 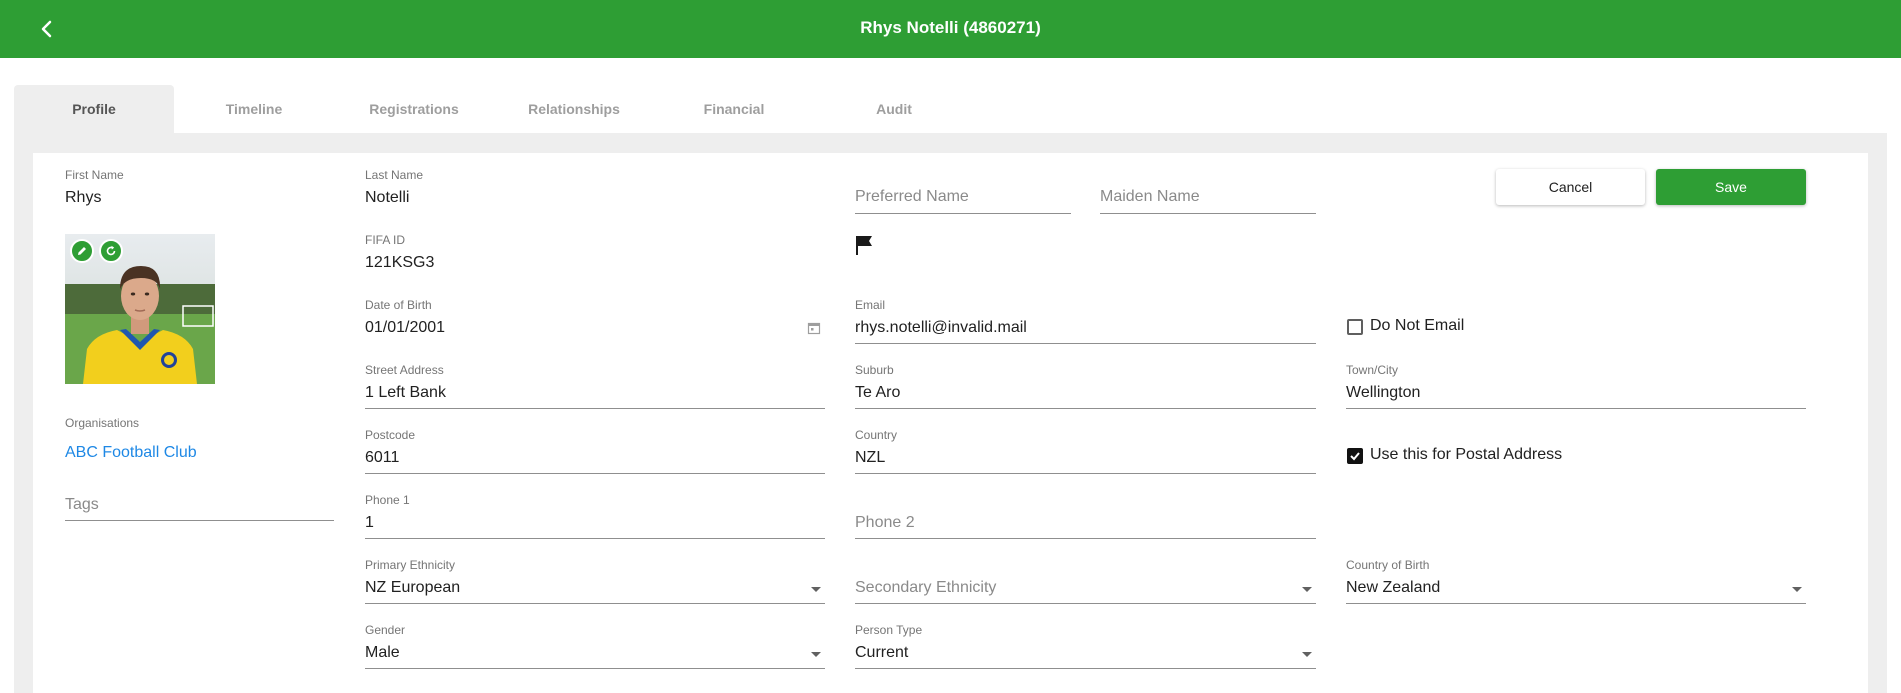 I want to click on last-name-value: Notelli, so click(x=387, y=198).